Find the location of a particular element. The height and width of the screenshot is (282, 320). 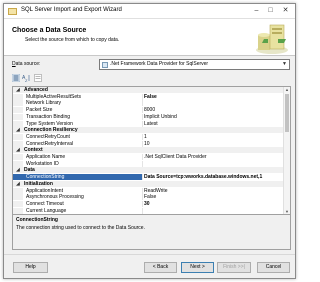

property-value: 30 is located at coordinates (147, 204).